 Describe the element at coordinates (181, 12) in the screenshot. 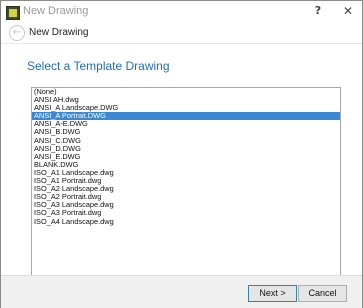

I see `title-bar: New Drawing ? ✕` at that location.